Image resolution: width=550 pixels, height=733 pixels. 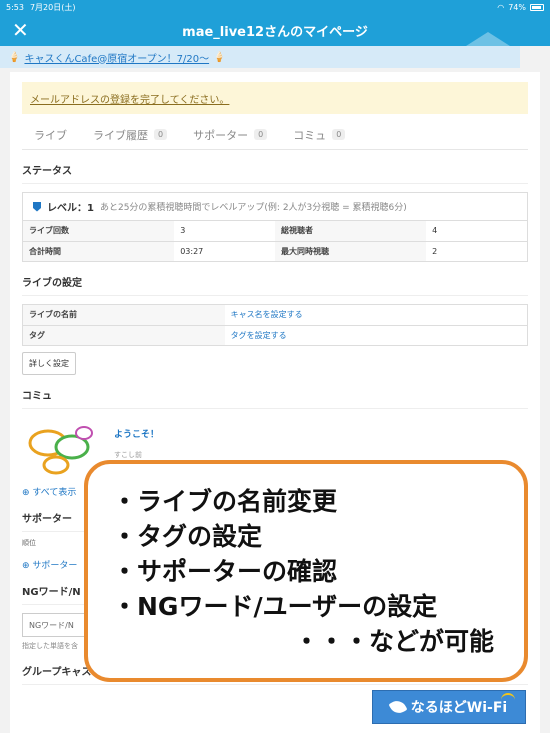 I want to click on promo-banner: 🍦 キャスくんCafe@原宿オープン！7/20〜 🍦, so click(x=260, y=57).